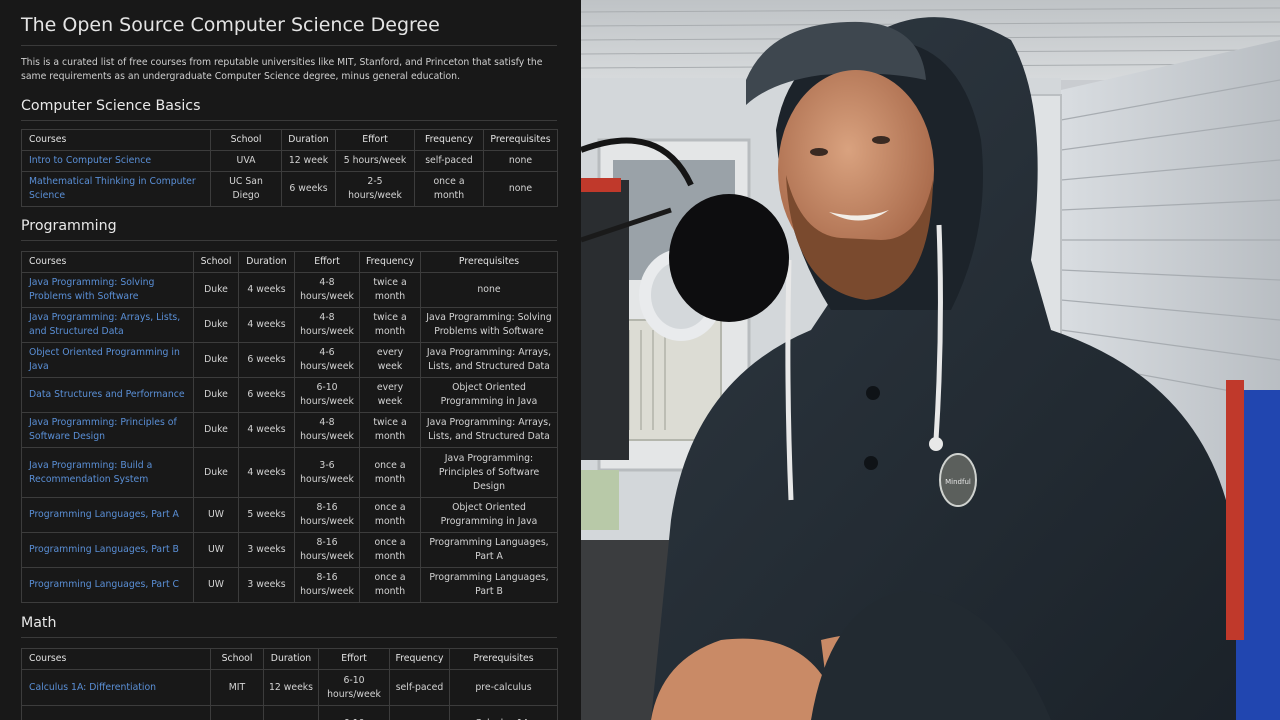  I want to click on section-heading: Programming, so click(289, 228).